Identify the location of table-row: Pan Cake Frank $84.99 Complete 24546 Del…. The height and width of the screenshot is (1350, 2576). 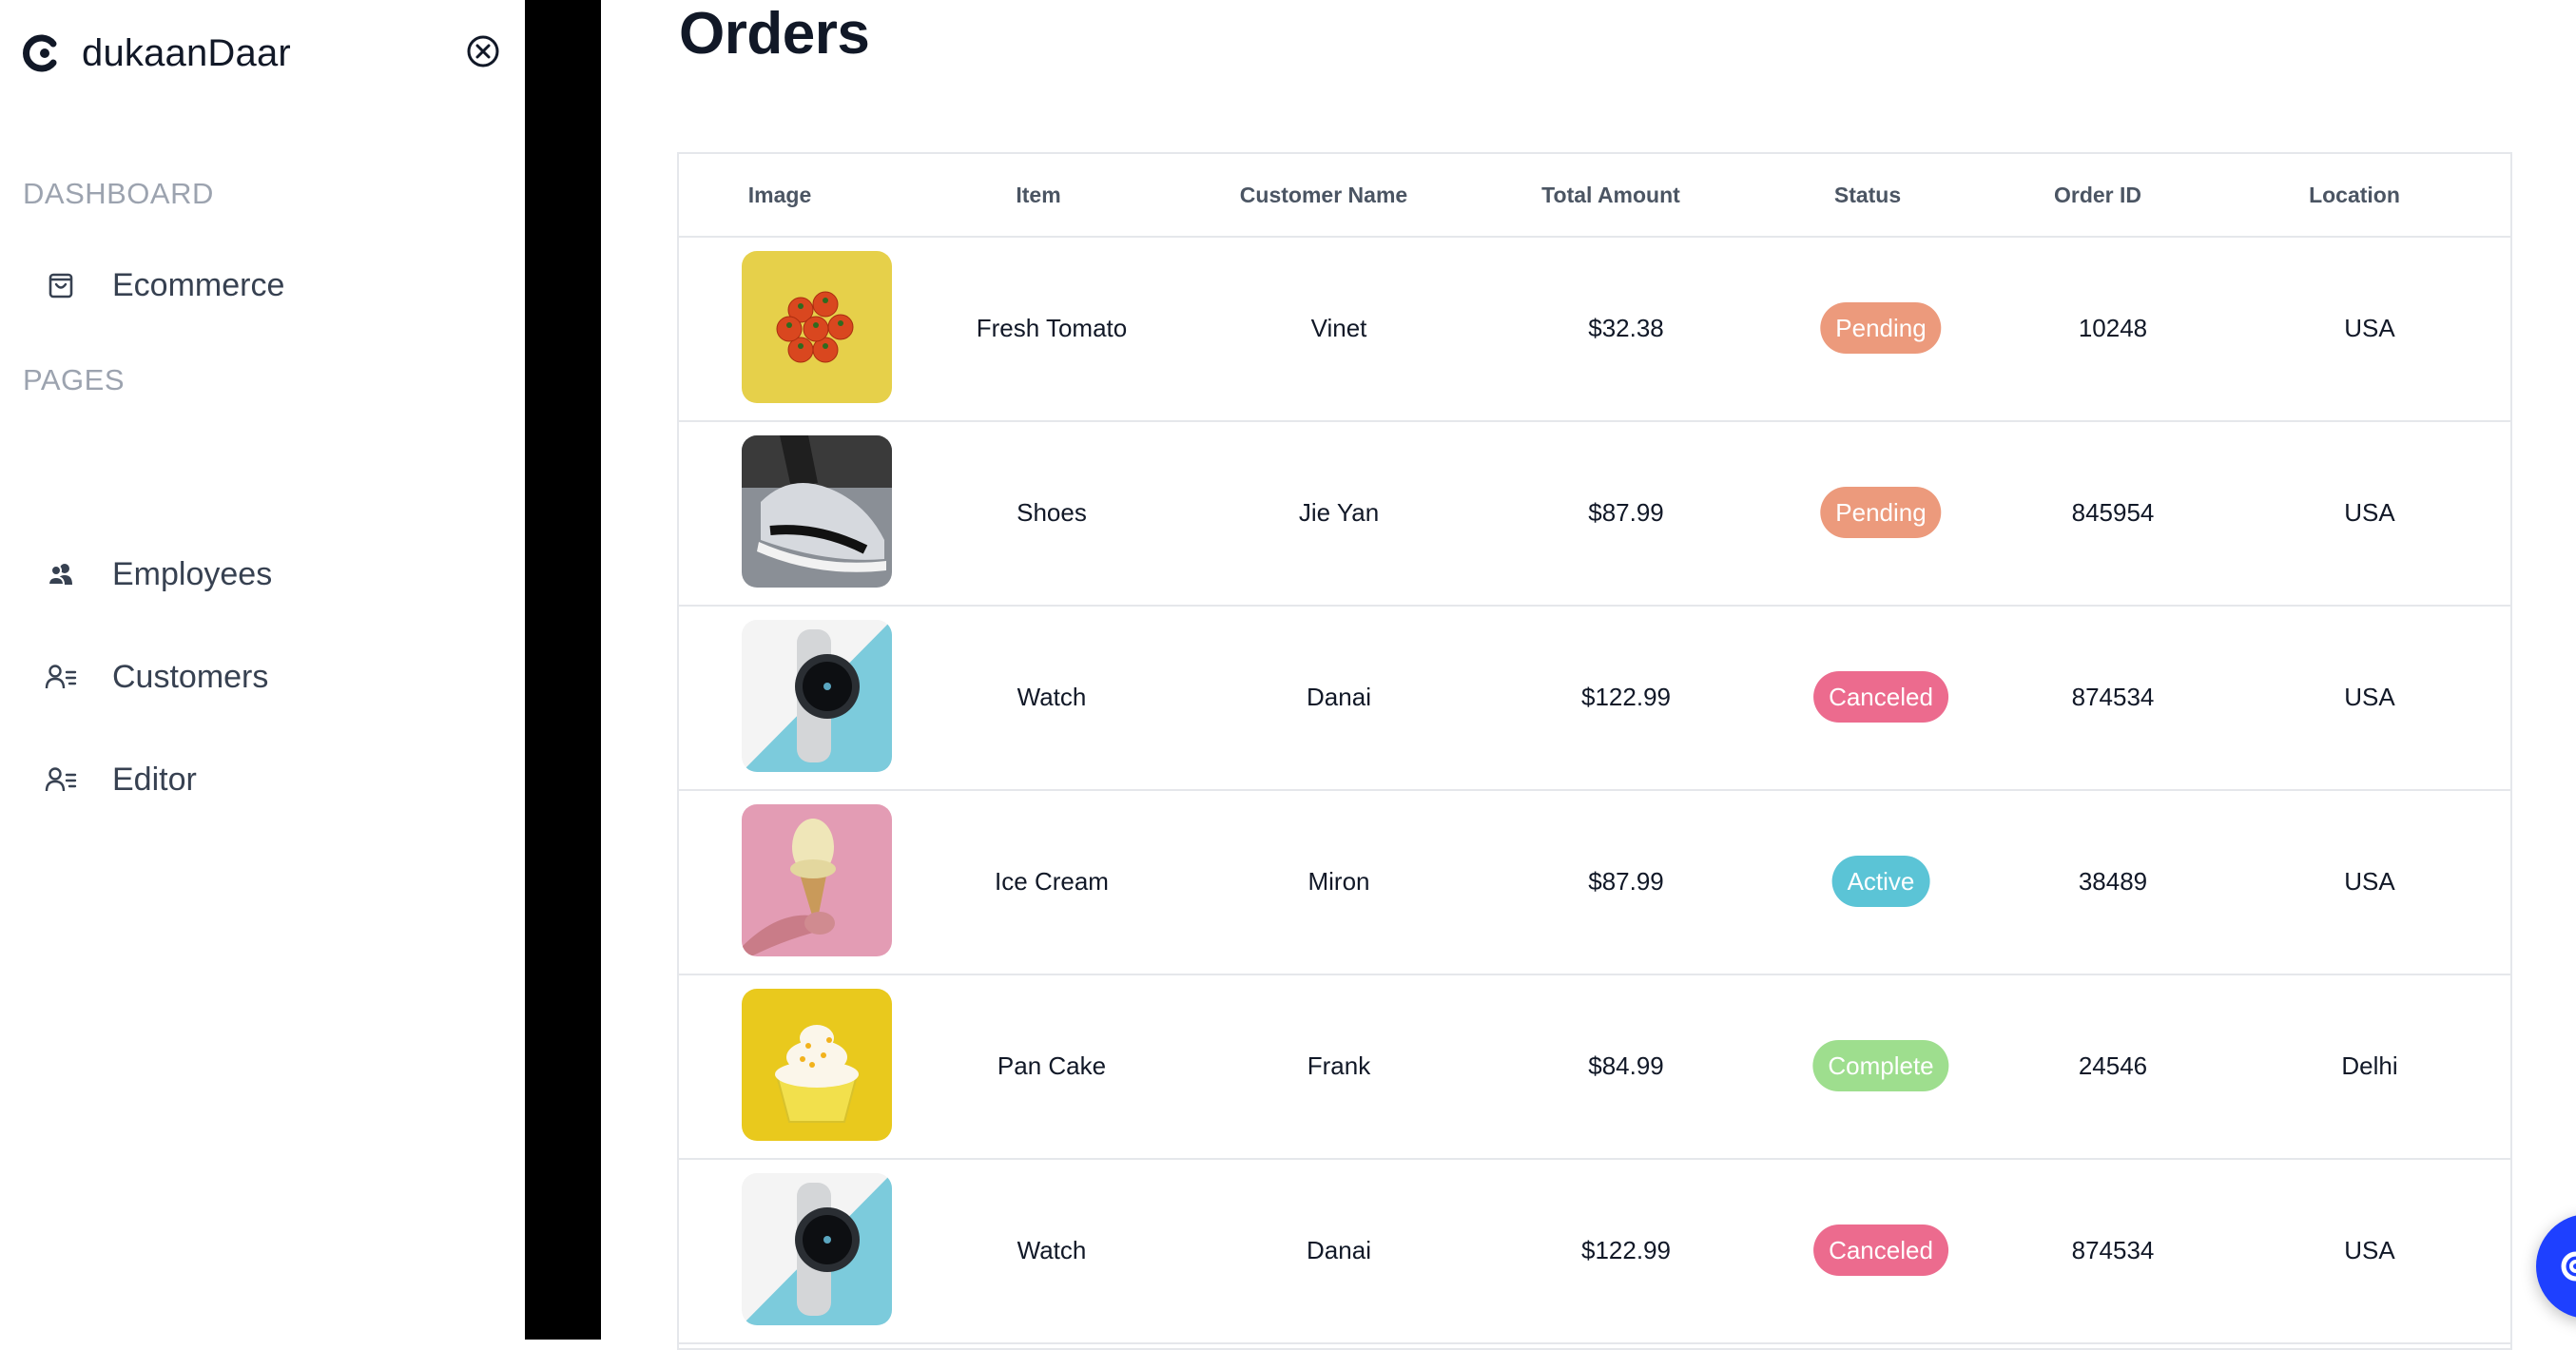
(1594, 1067).